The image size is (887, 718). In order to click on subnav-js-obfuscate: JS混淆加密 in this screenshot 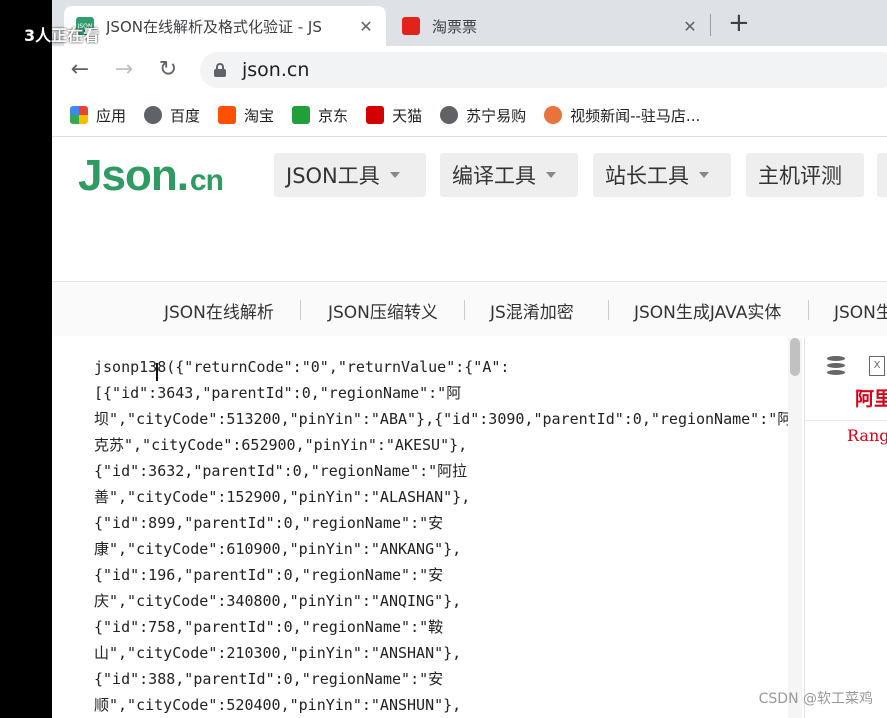, I will do `click(532, 310)`.